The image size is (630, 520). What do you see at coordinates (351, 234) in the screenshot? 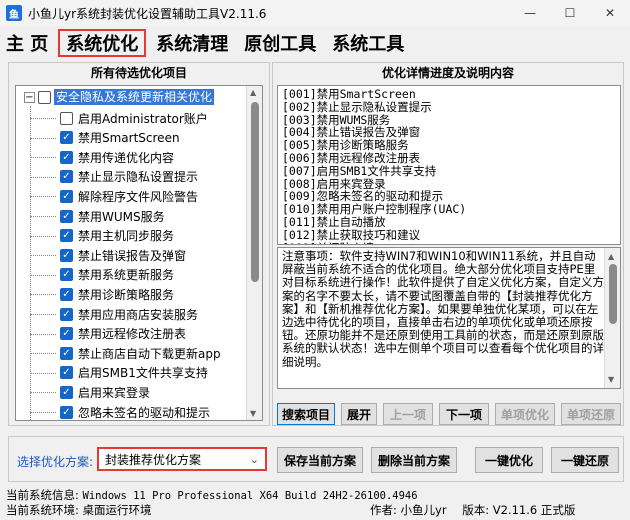
I see `detail-line: [012]禁止获取技巧和建议` at bounding box center [351, 234].